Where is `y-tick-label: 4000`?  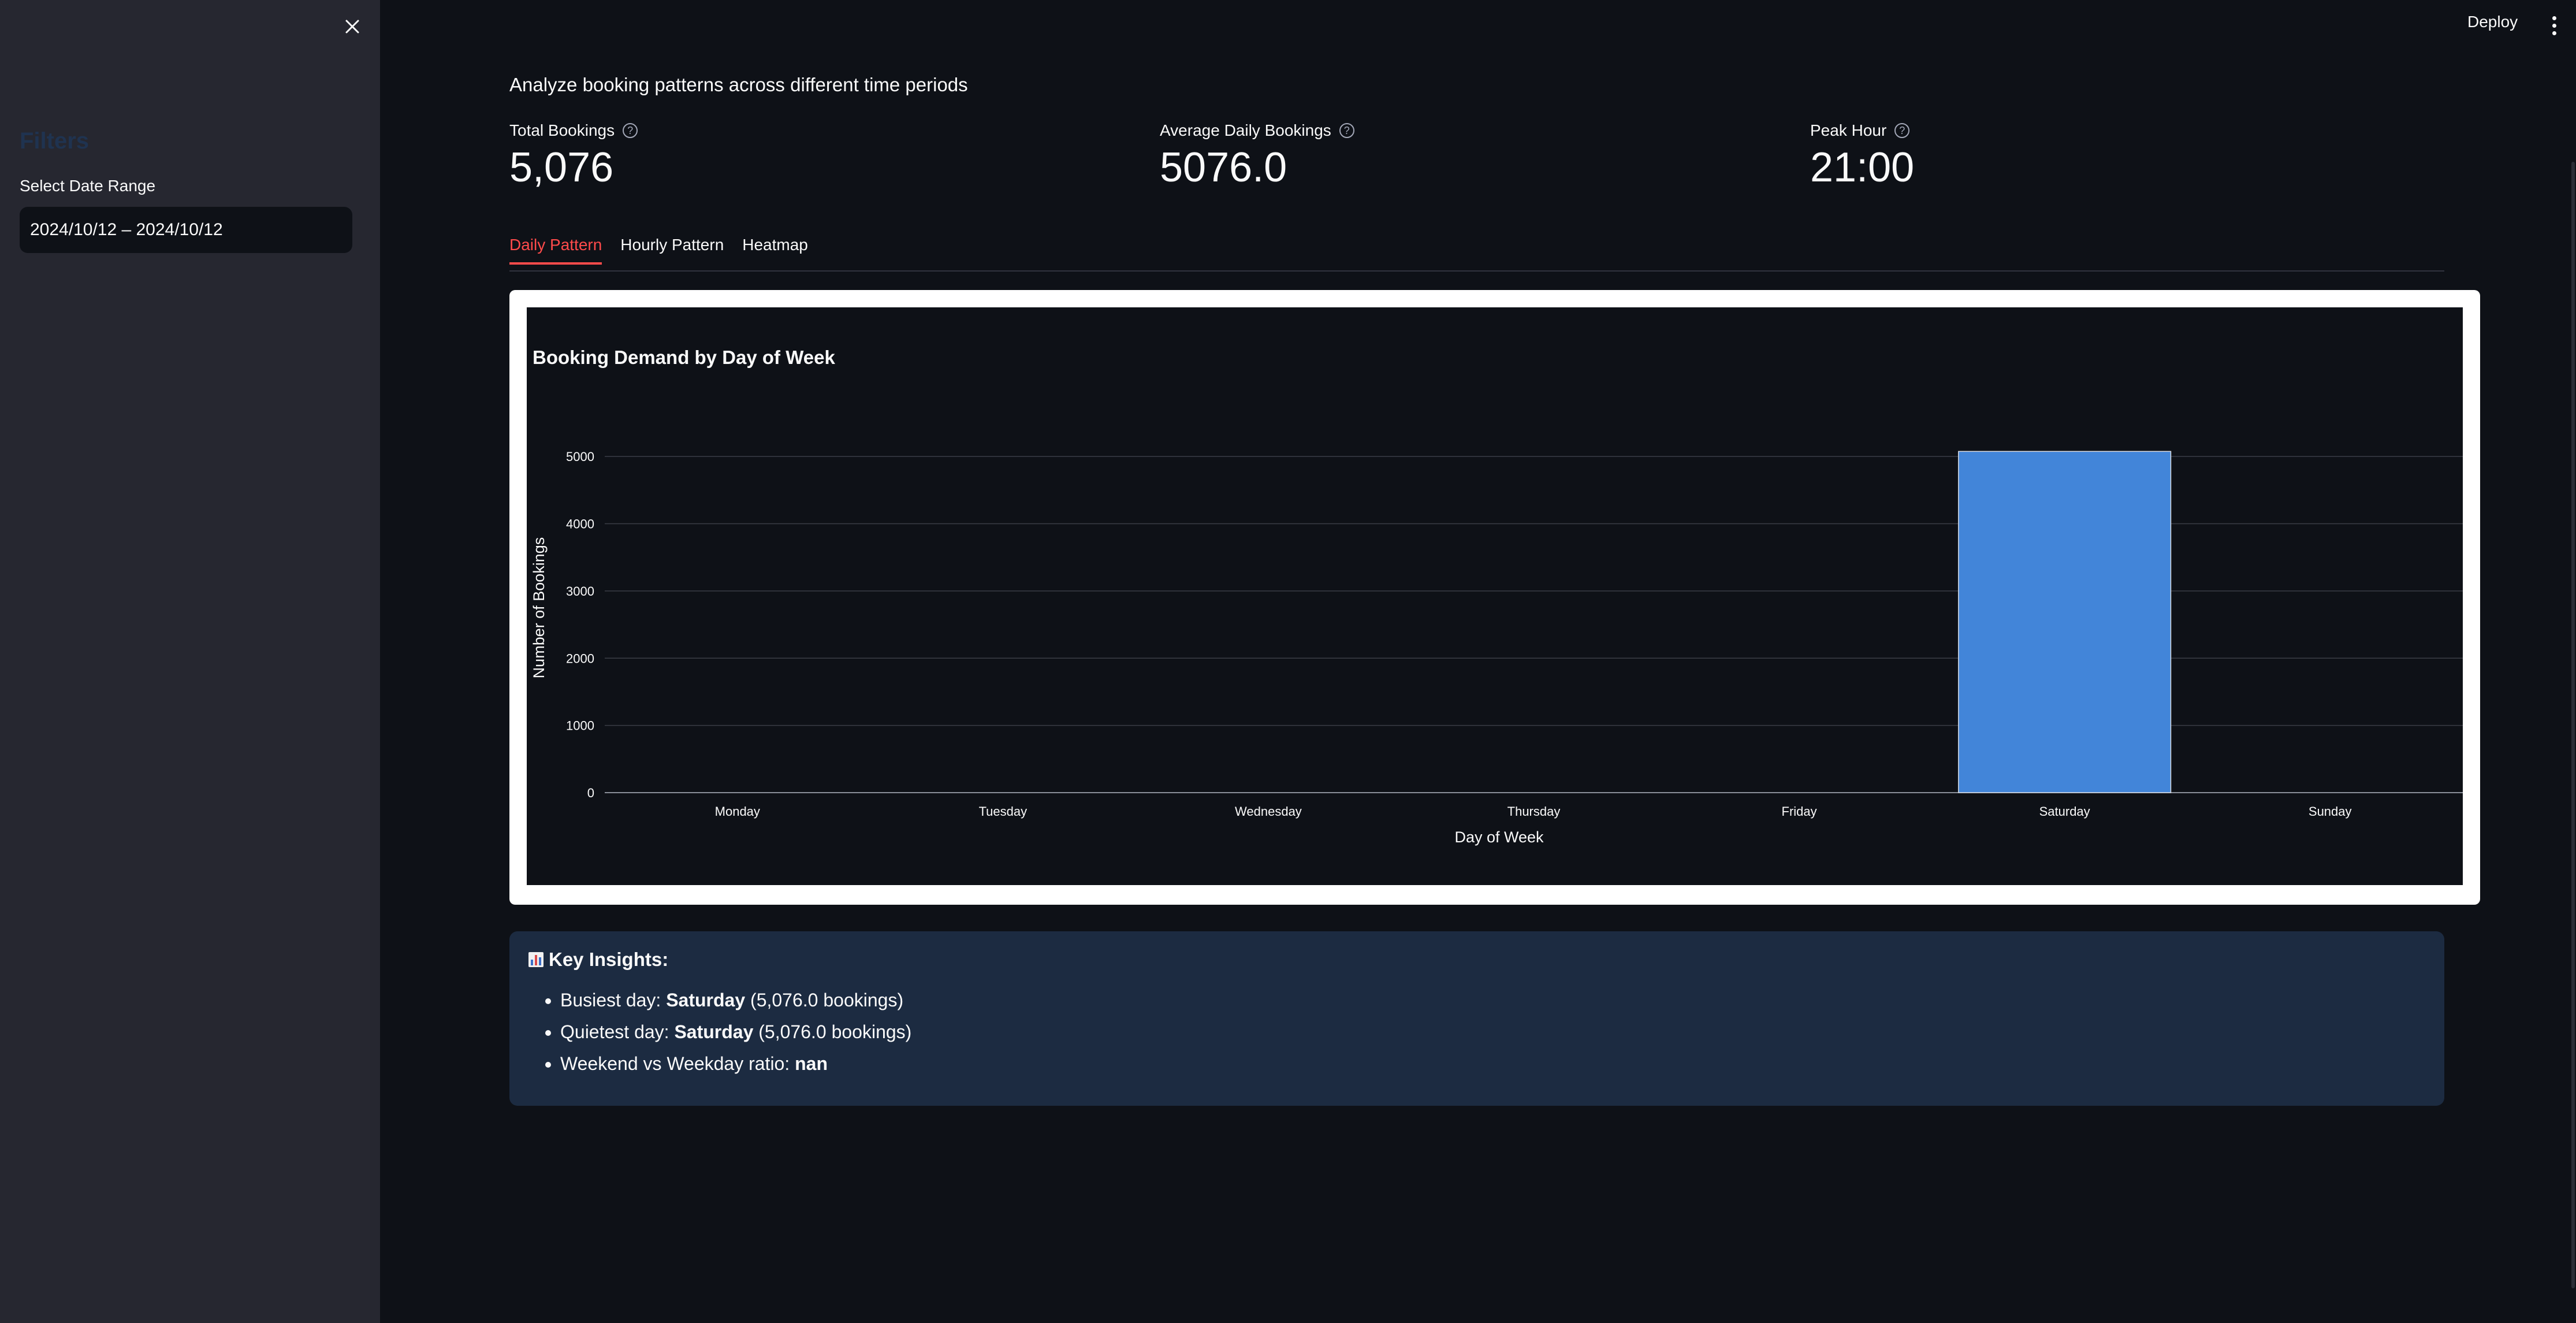 y-tick-label: 4000 is located at coordinates (580, 524).